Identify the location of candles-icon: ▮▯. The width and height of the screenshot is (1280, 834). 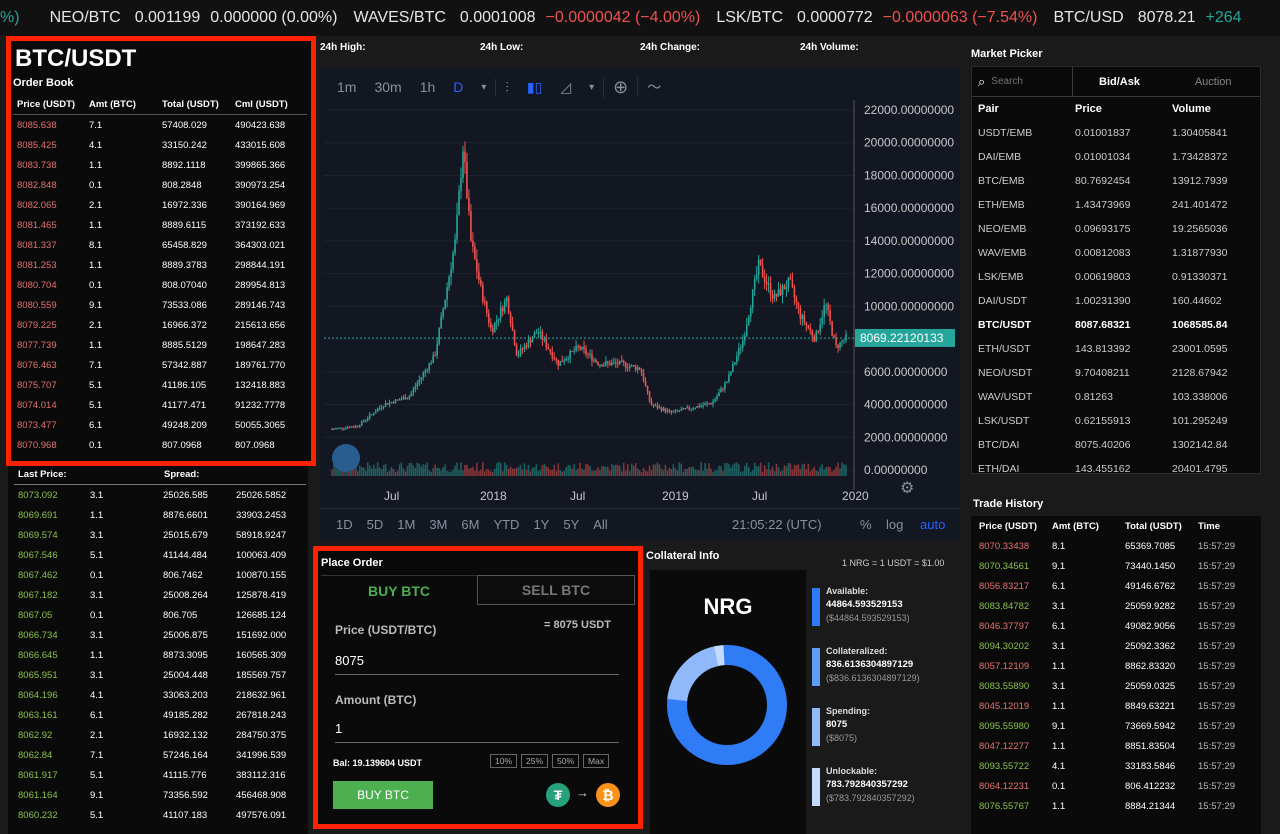
(534, 87).